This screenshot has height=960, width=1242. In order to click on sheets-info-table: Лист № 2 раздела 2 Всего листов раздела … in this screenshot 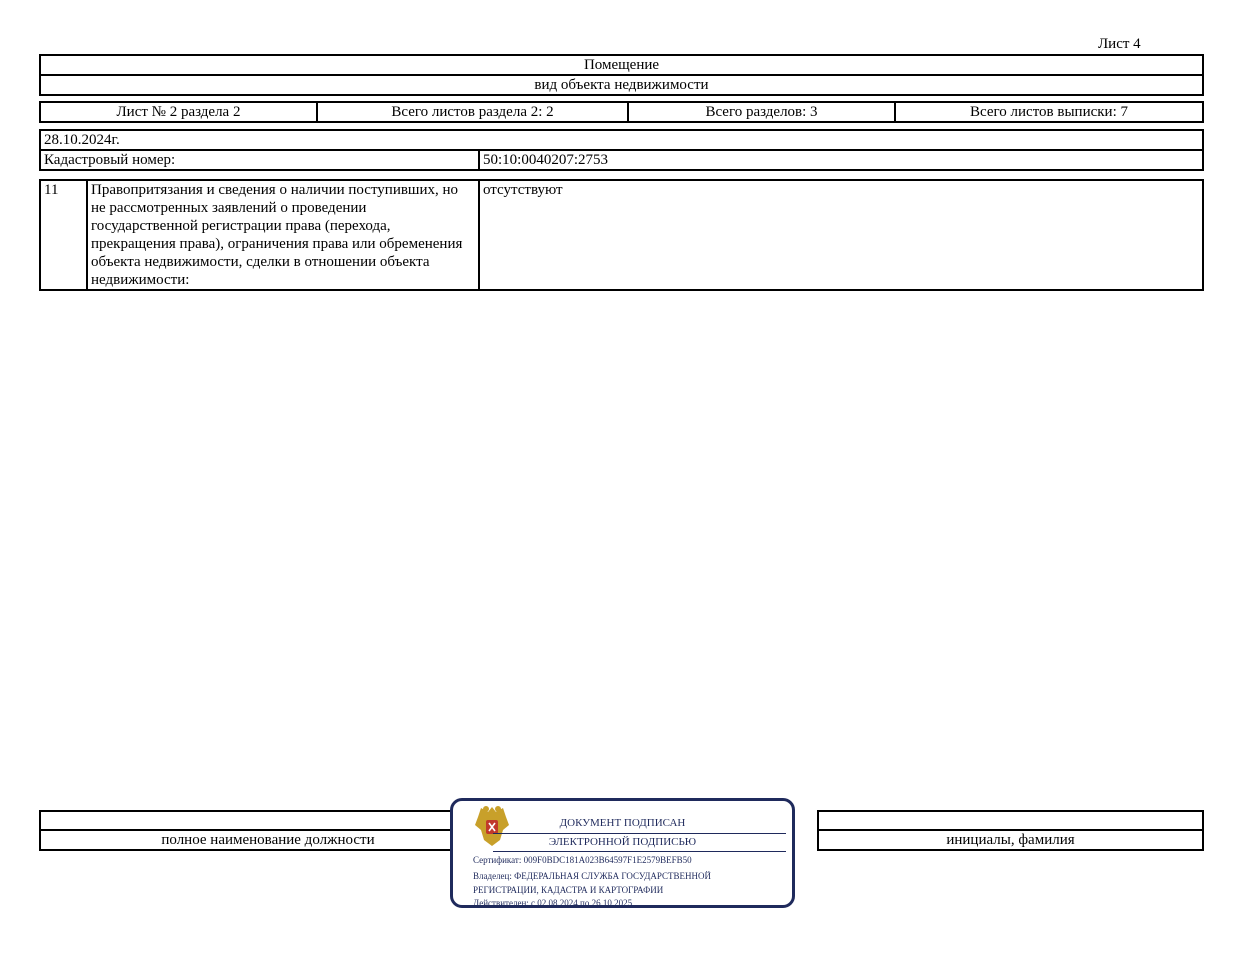, I will do `click(621, 112)`.